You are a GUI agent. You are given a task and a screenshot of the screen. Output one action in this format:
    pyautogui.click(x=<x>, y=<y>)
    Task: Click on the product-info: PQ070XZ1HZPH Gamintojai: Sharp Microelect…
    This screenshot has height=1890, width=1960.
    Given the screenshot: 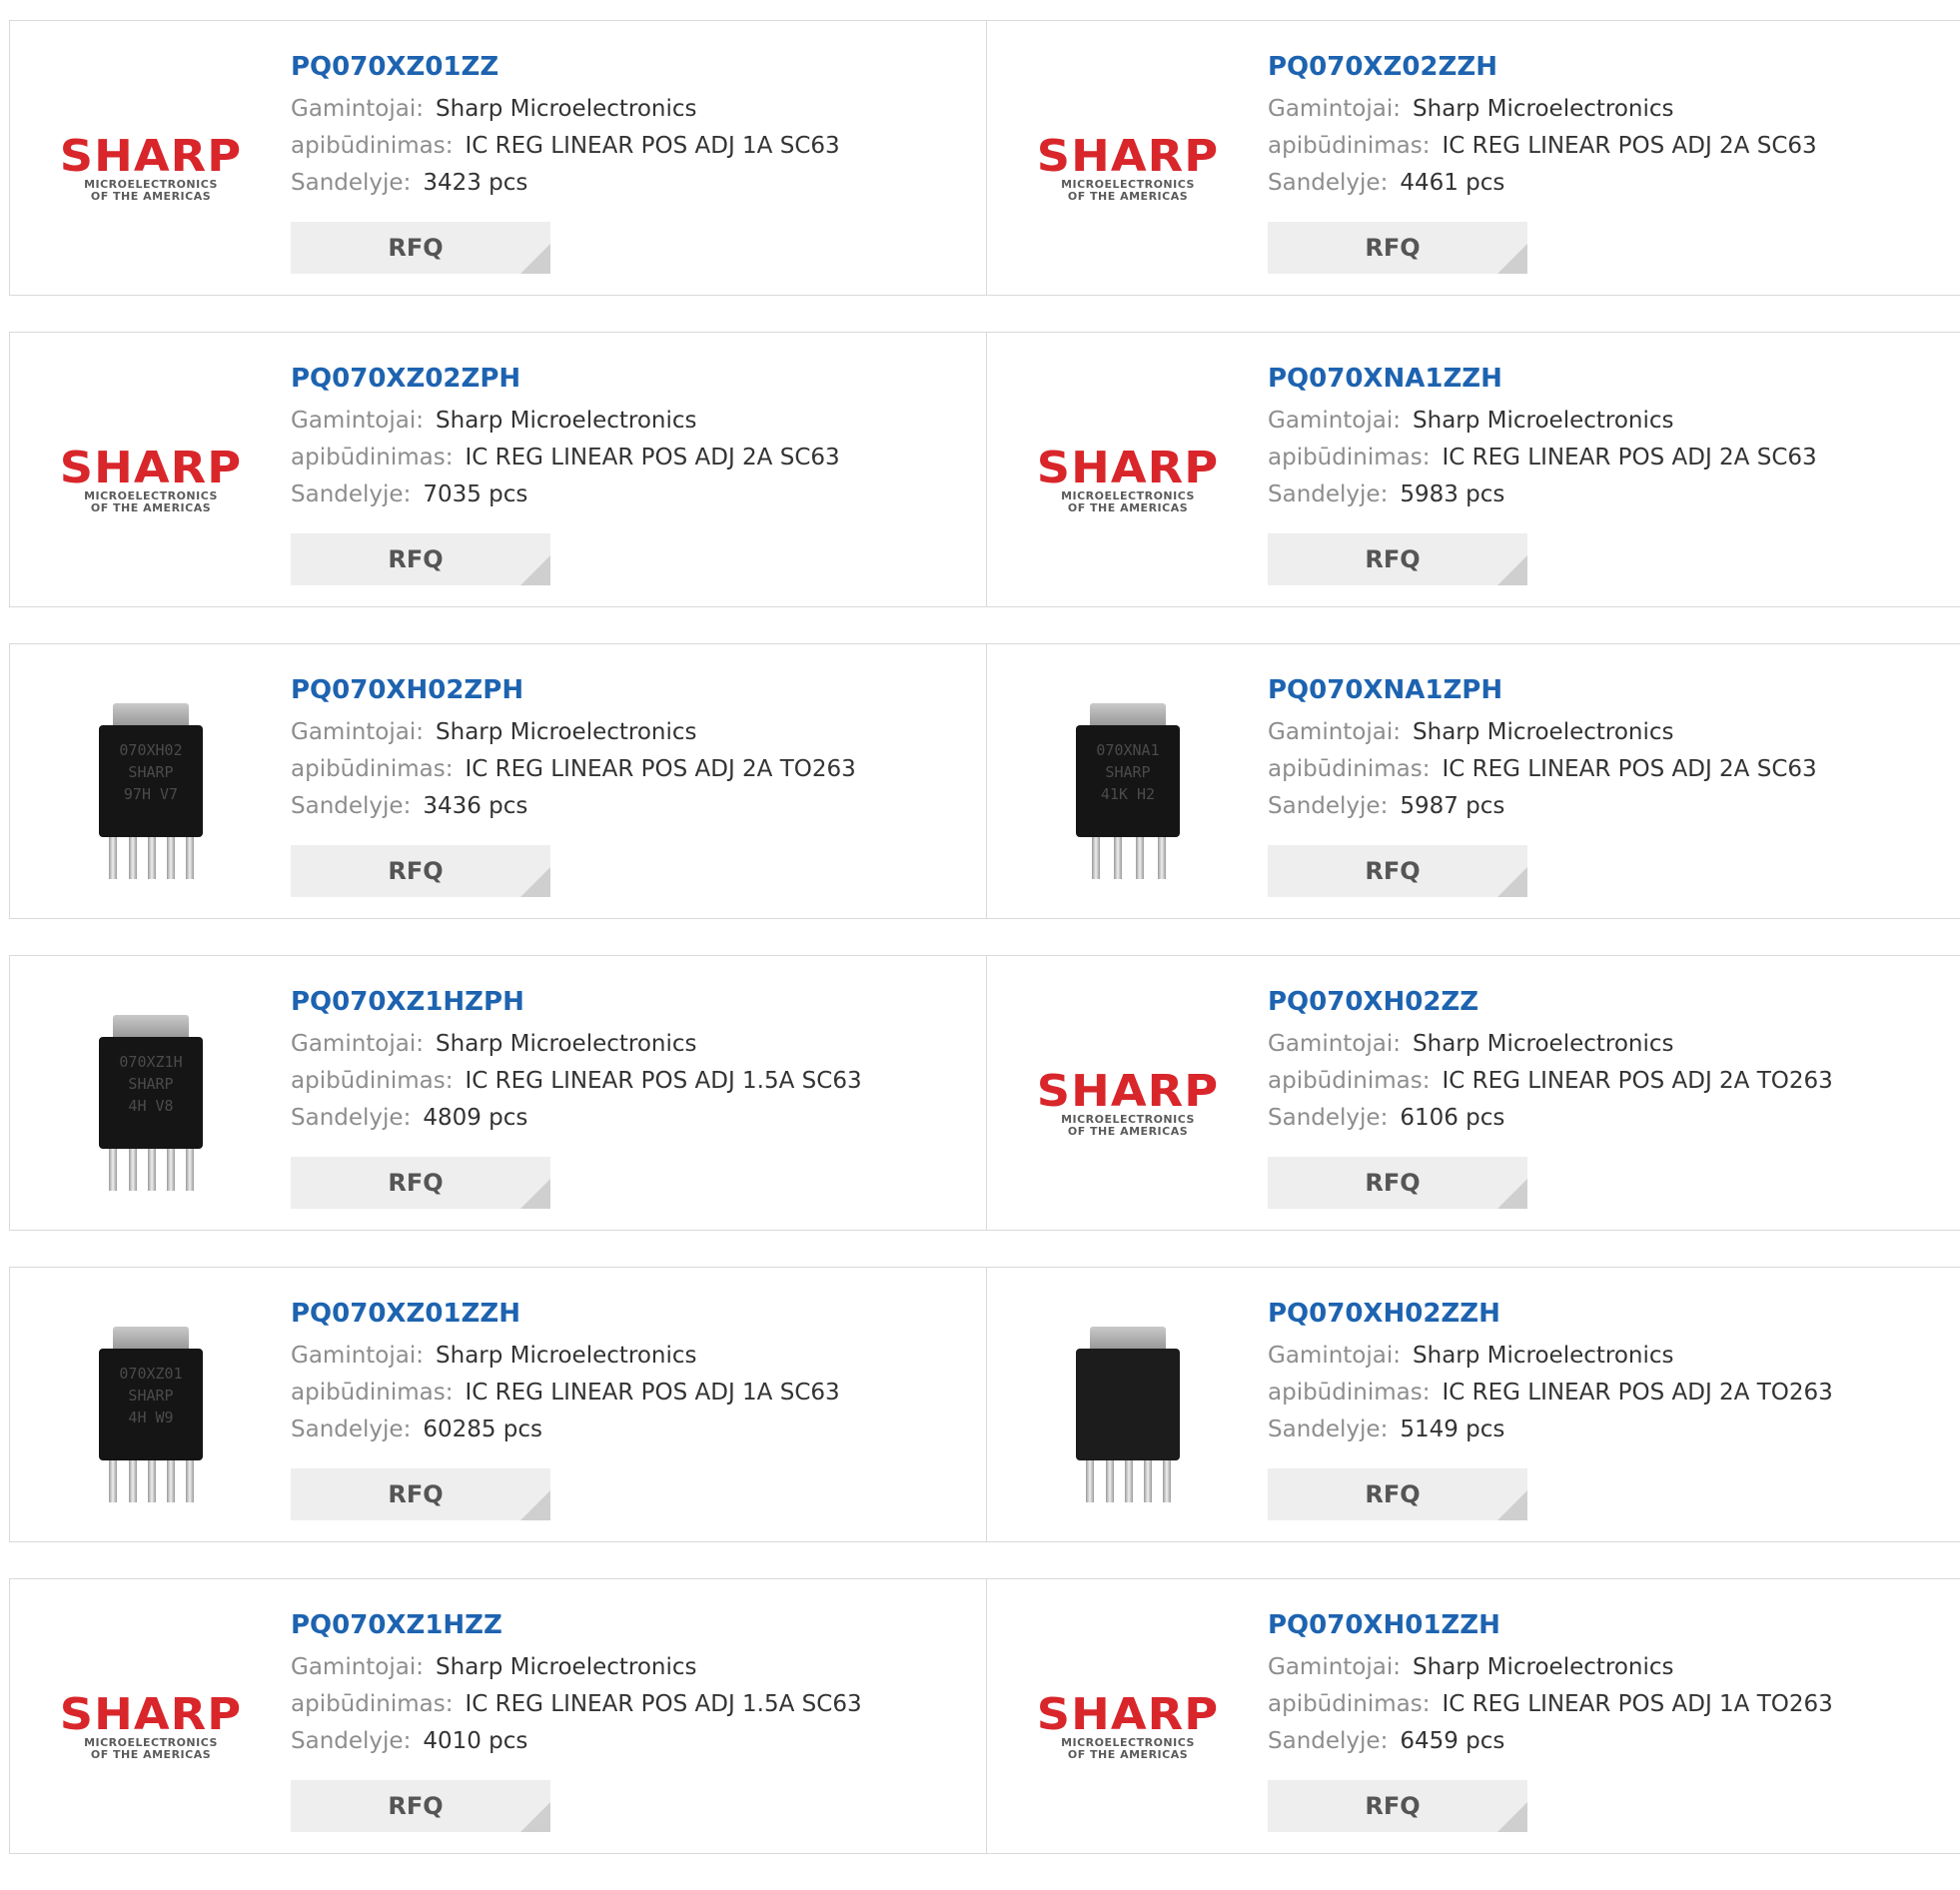 What is the action you would take?
    pyautogui.click(x=576, y=1061)
    